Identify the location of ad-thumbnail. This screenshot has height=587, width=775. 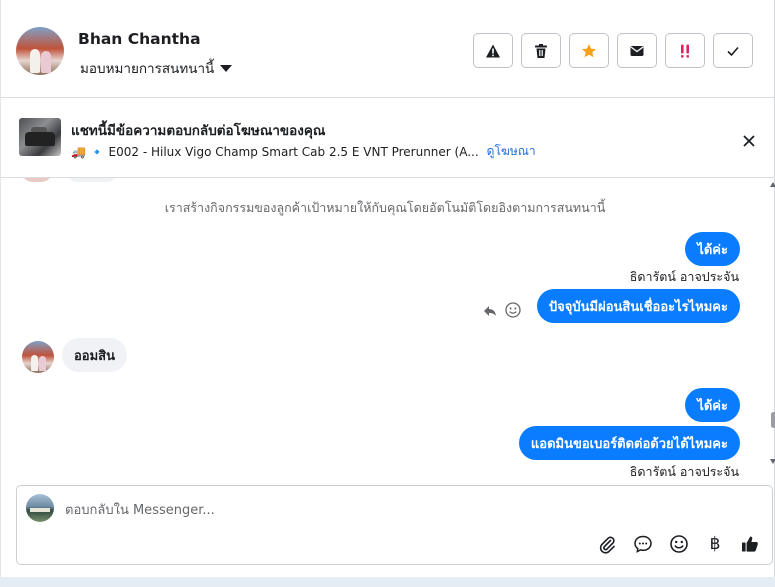
(40, 137).